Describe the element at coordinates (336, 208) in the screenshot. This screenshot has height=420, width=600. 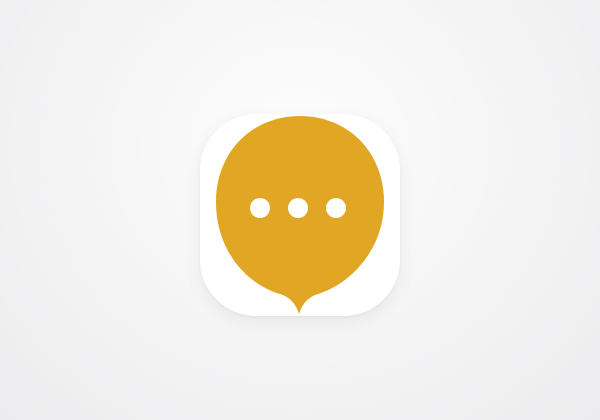
I see `ellipsis-dot-right` at that location.